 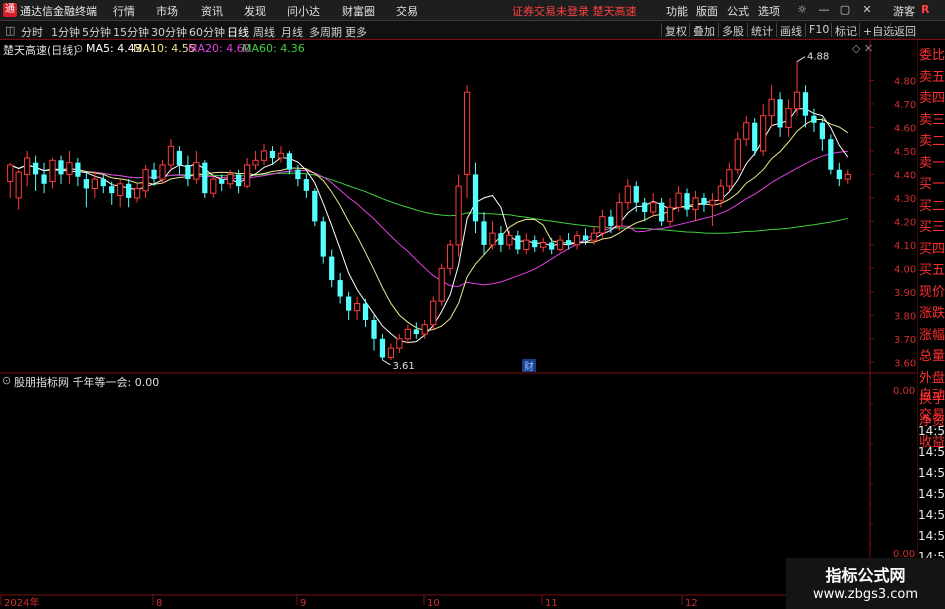 I want to click on tab-15min: 15分钟, so click(x=131, y=32).